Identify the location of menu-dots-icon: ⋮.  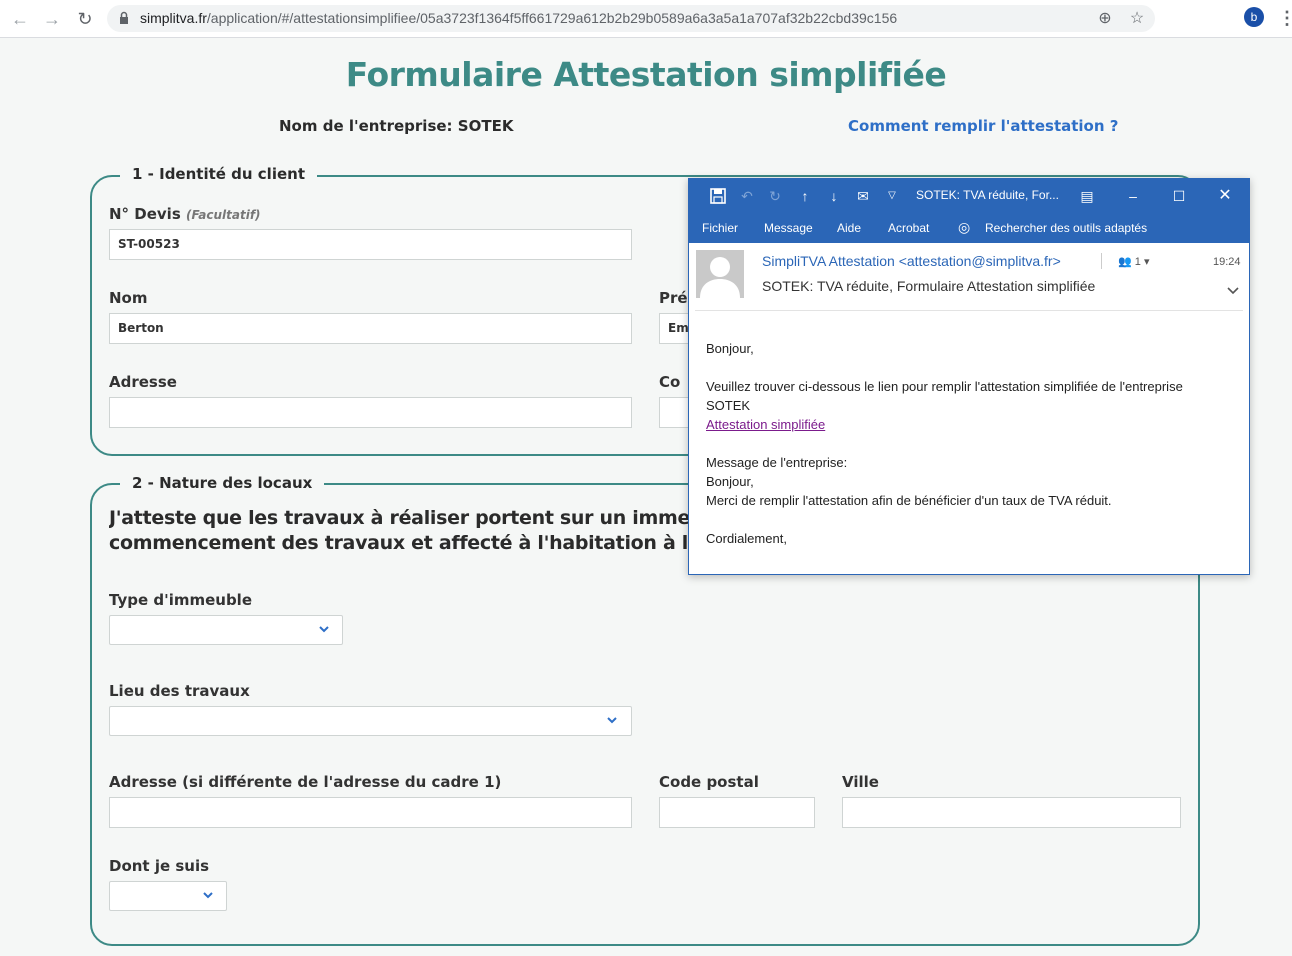
(1285, 18).